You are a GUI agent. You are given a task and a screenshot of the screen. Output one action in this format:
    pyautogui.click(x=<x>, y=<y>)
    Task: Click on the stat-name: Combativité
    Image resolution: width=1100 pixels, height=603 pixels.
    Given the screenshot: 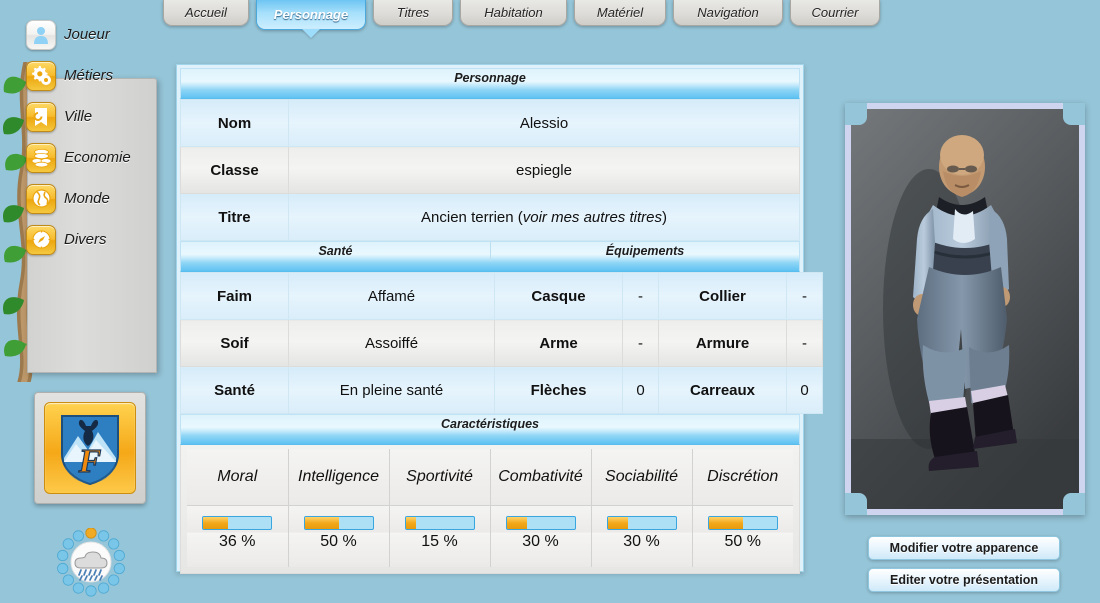 What is the action you would take?
    pyautogui.click(x=541, y=477)
    